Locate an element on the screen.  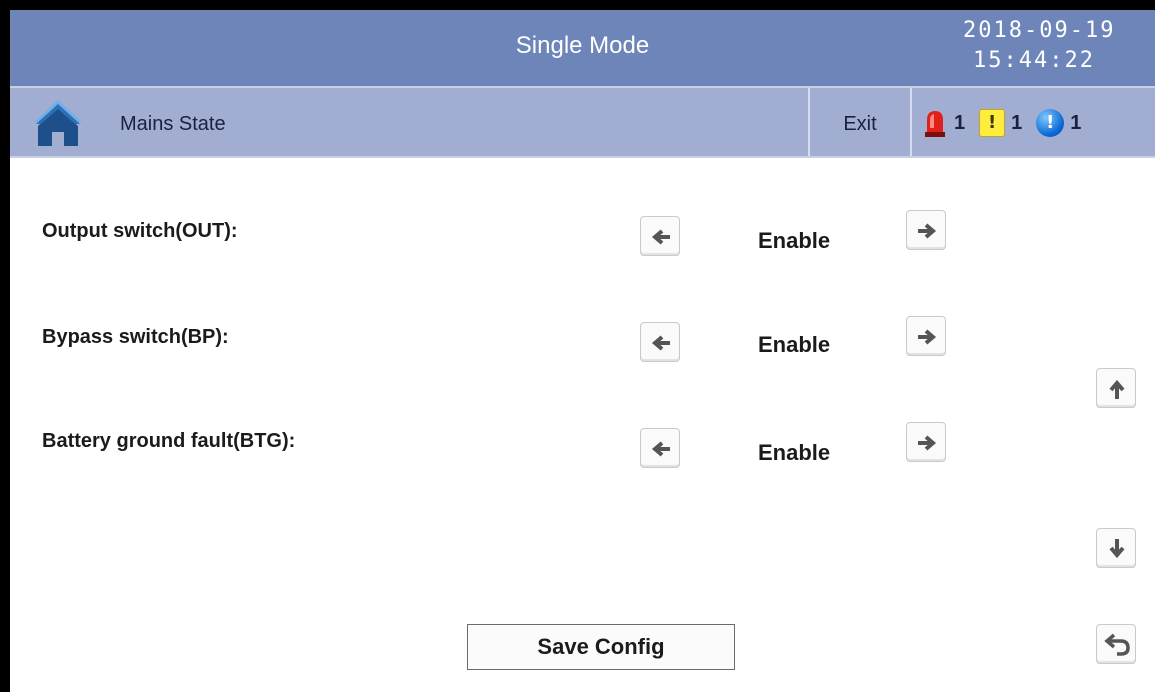
nav-bar: Mains State Exit 1 ! 1 ! 1 is located at coordinates (582, 122).